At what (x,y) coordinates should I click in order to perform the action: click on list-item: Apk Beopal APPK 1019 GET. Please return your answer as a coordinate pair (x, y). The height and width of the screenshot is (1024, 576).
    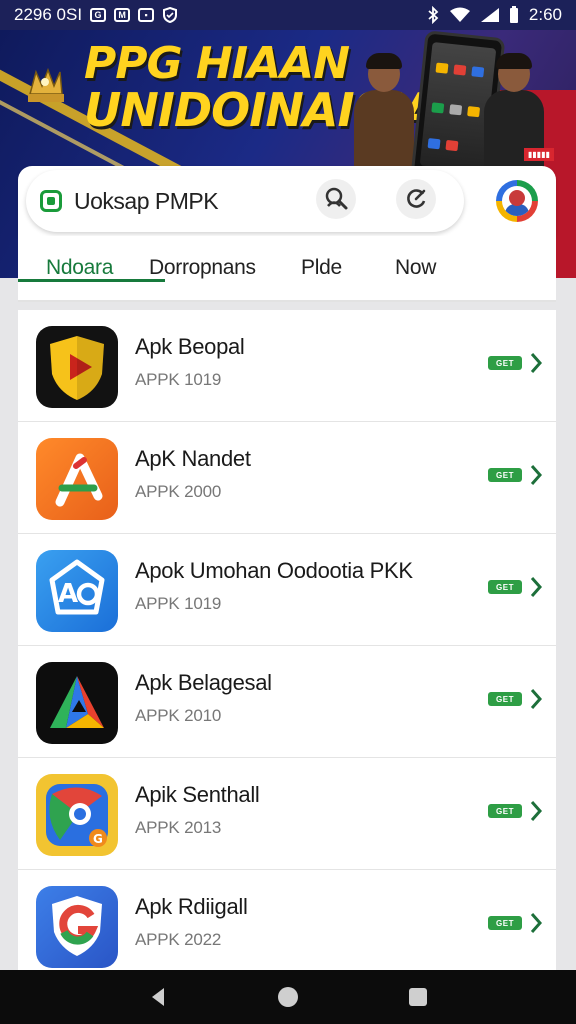
    Looking at the image, I should click on (287, 367).